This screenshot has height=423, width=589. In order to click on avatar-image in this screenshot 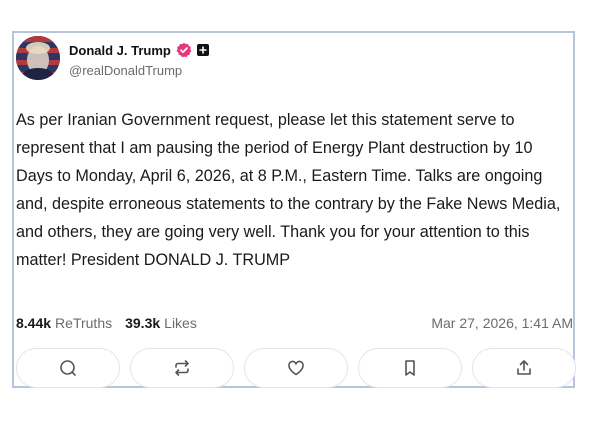, I will do `click(38, 58)`.